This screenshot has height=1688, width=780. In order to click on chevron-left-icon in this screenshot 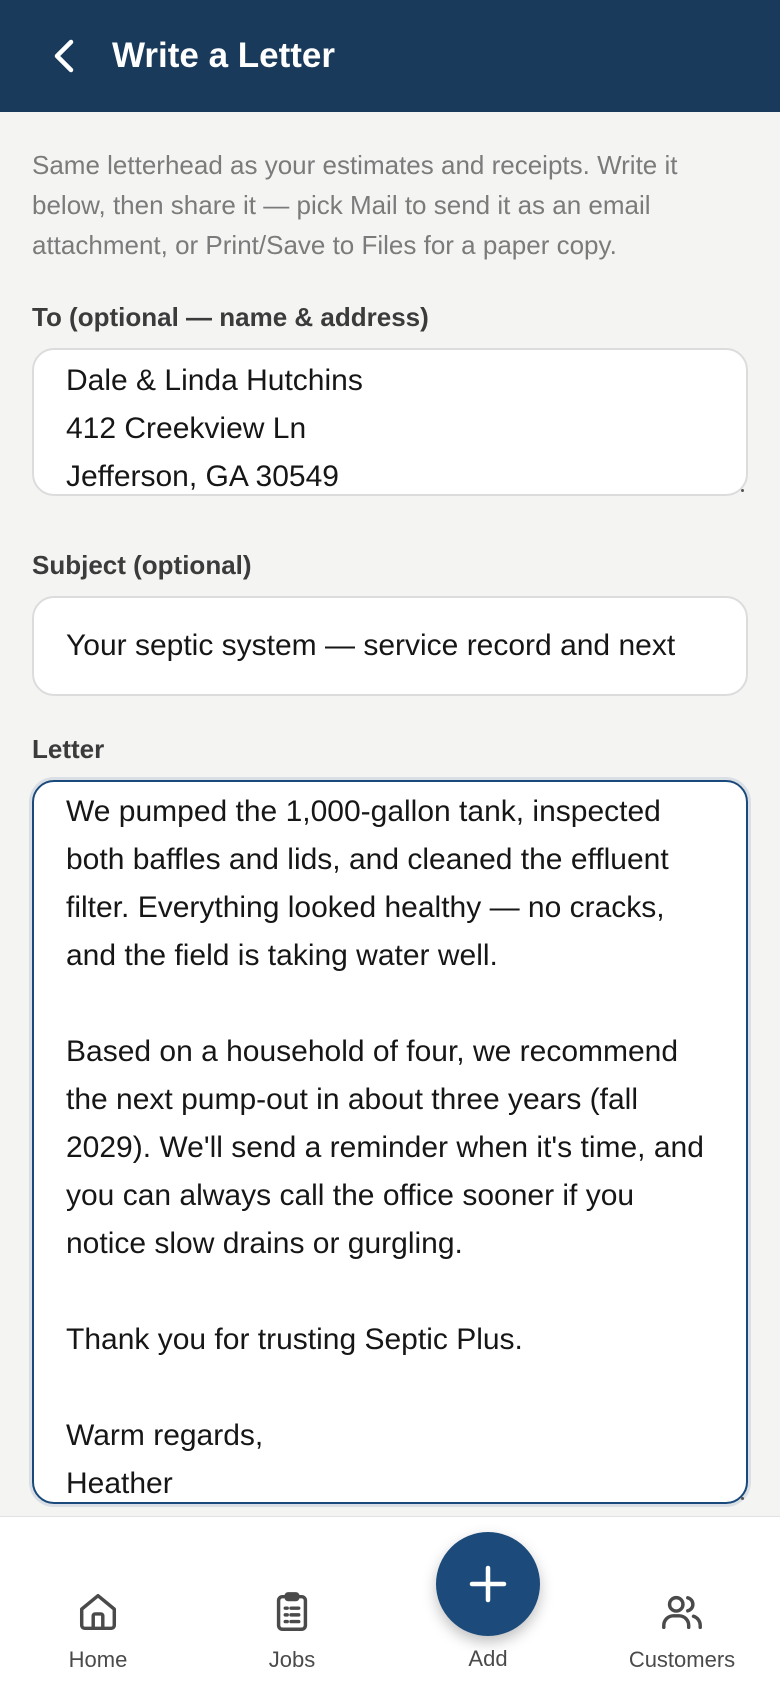, I will do `click(64, 56)`.